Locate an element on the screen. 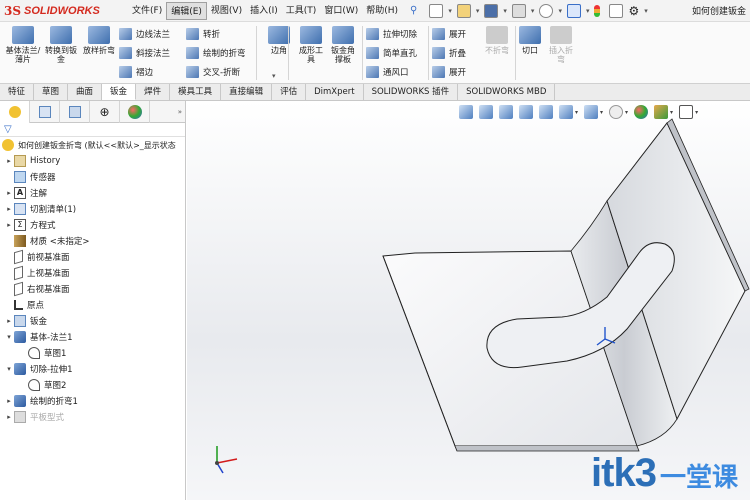 This screenshot has width=750, height=500. sketched-bend-button: 绘制的折弯 is located at coordinates (216, 53).